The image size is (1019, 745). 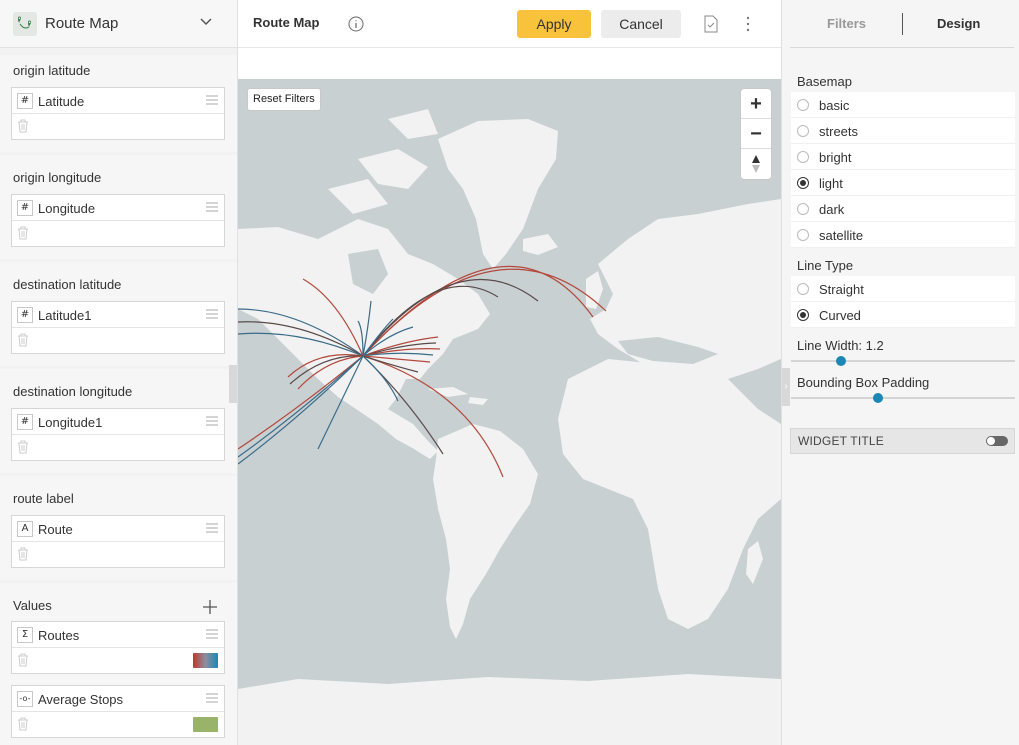 I want to click on line-type-radio-group: Straight Curved, so click(x=903, y=302).